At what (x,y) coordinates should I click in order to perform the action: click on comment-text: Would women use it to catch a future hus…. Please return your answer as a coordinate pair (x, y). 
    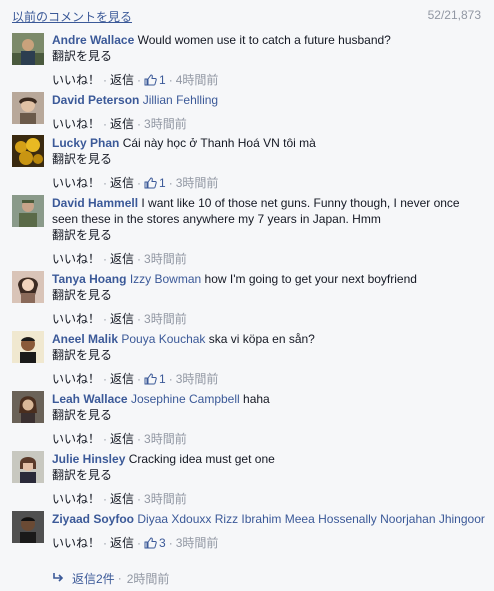
    Looking at the image, I should click on (264, 40).